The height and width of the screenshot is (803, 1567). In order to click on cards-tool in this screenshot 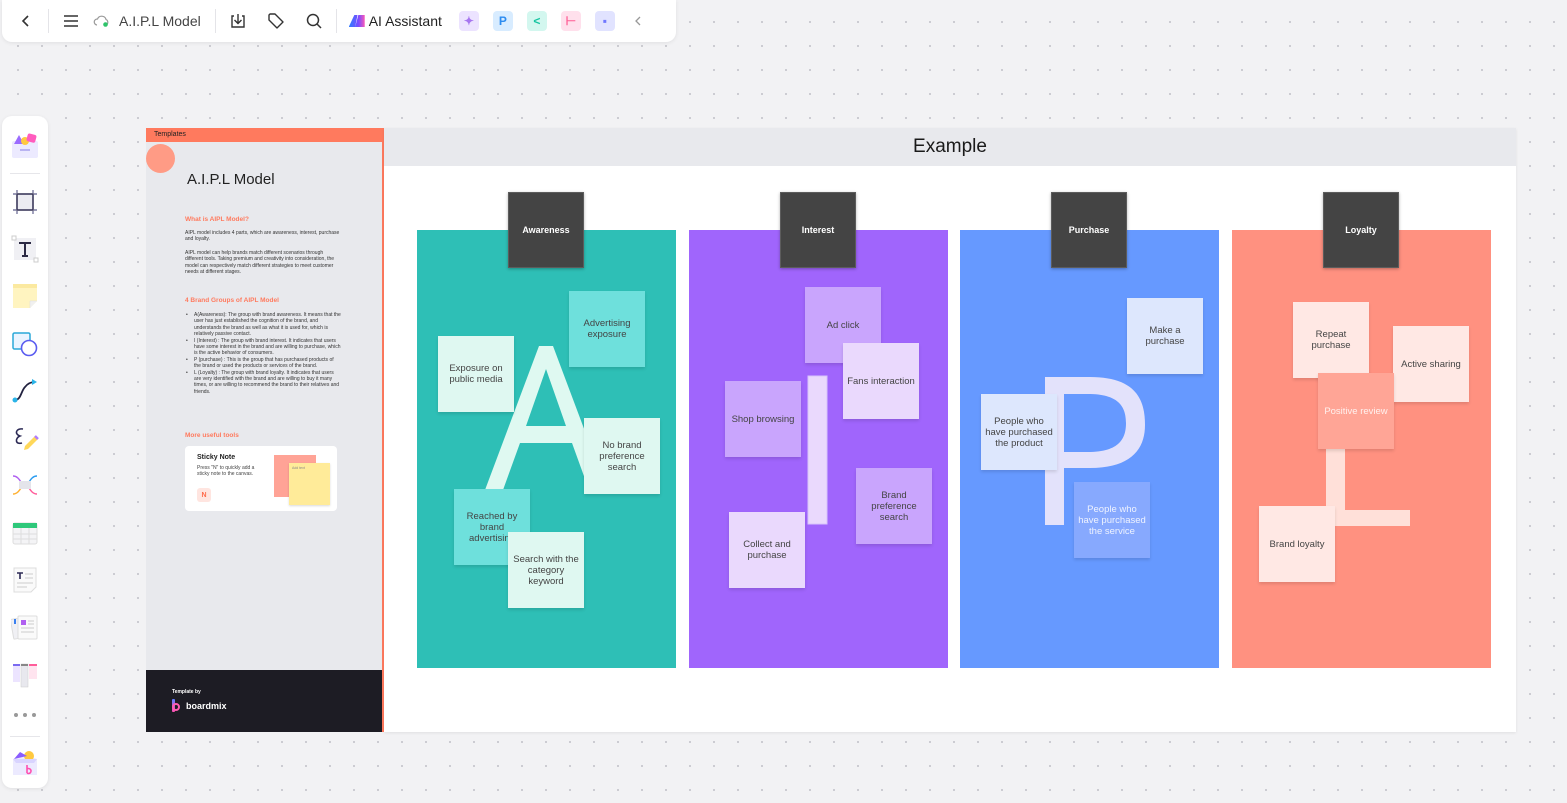, I will do `click(25, 627)`.